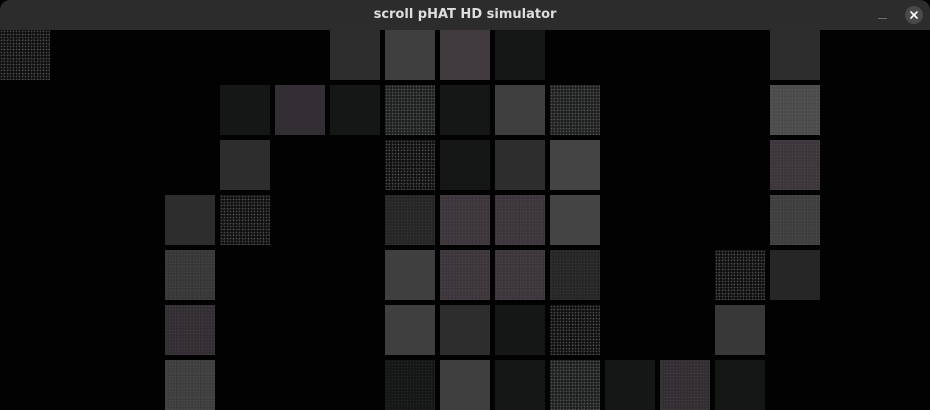 The image size is (930, 410). I want to click on minimize-icon, so click(882, 18).